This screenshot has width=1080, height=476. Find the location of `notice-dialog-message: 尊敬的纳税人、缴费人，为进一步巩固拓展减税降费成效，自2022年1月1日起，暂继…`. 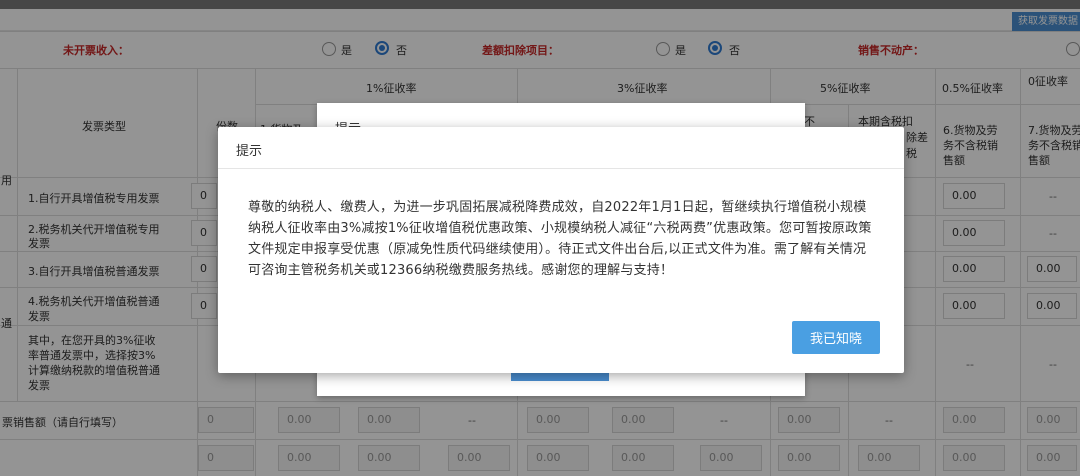

notice-dialog-message: 尊敬的纳税人、缴费人，为进一步巩固拓展减税降费成效，自2022年1月1日起，暂继… is located at coordinates (560, 239).